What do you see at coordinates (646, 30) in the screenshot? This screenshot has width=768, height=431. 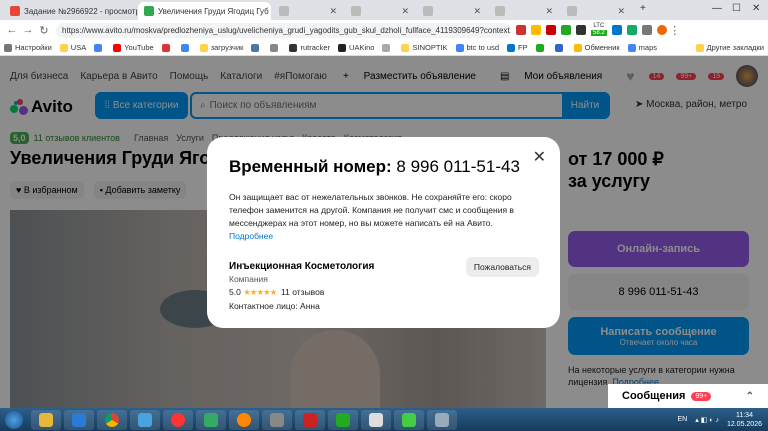 I see `puzzle-icon` at bounding box center [646, 30].